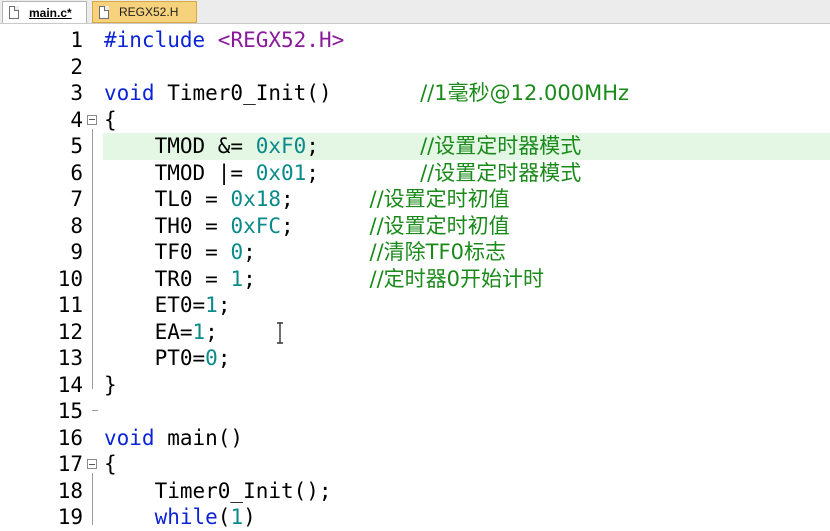  Describe the element at coordinates (237, 252) in the screenshot. I see `code-token: 0` at that location.